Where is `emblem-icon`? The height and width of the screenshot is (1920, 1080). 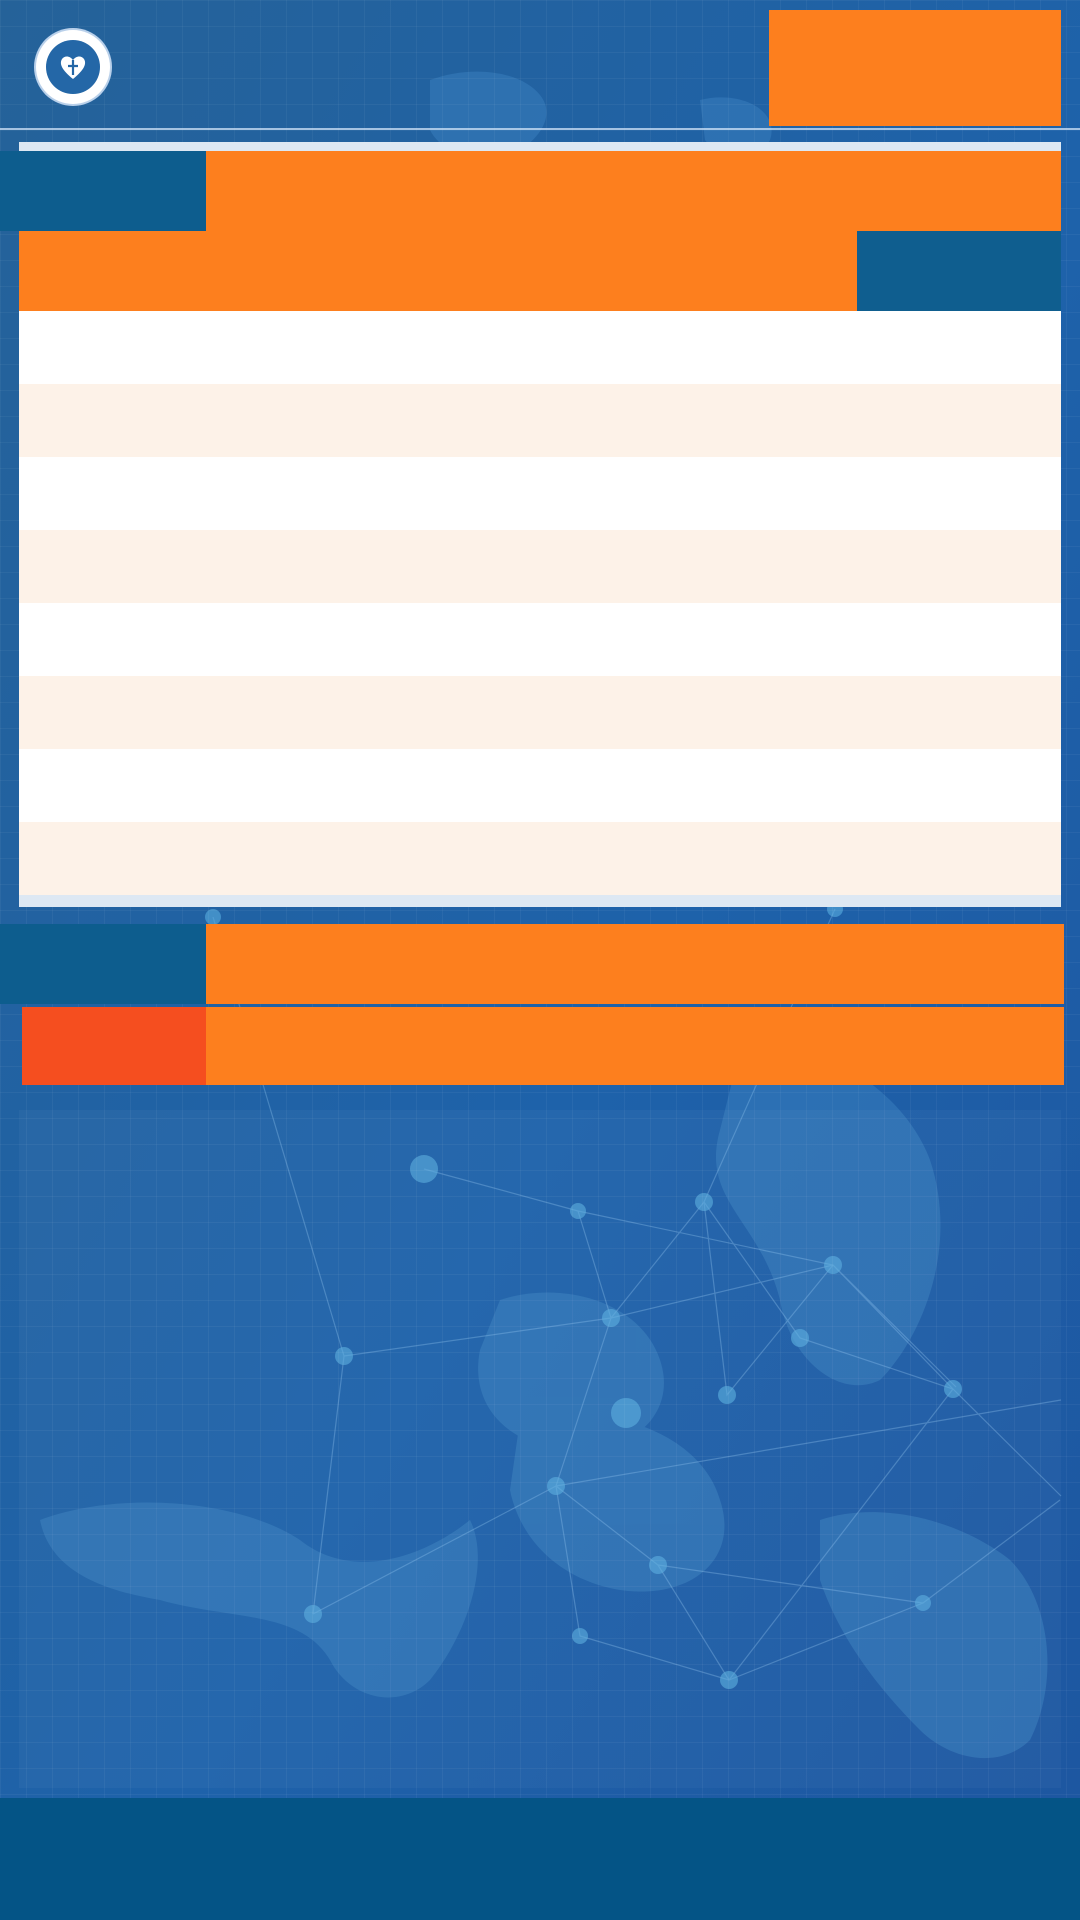
emblem-icon is located at coordinates (73, 67).